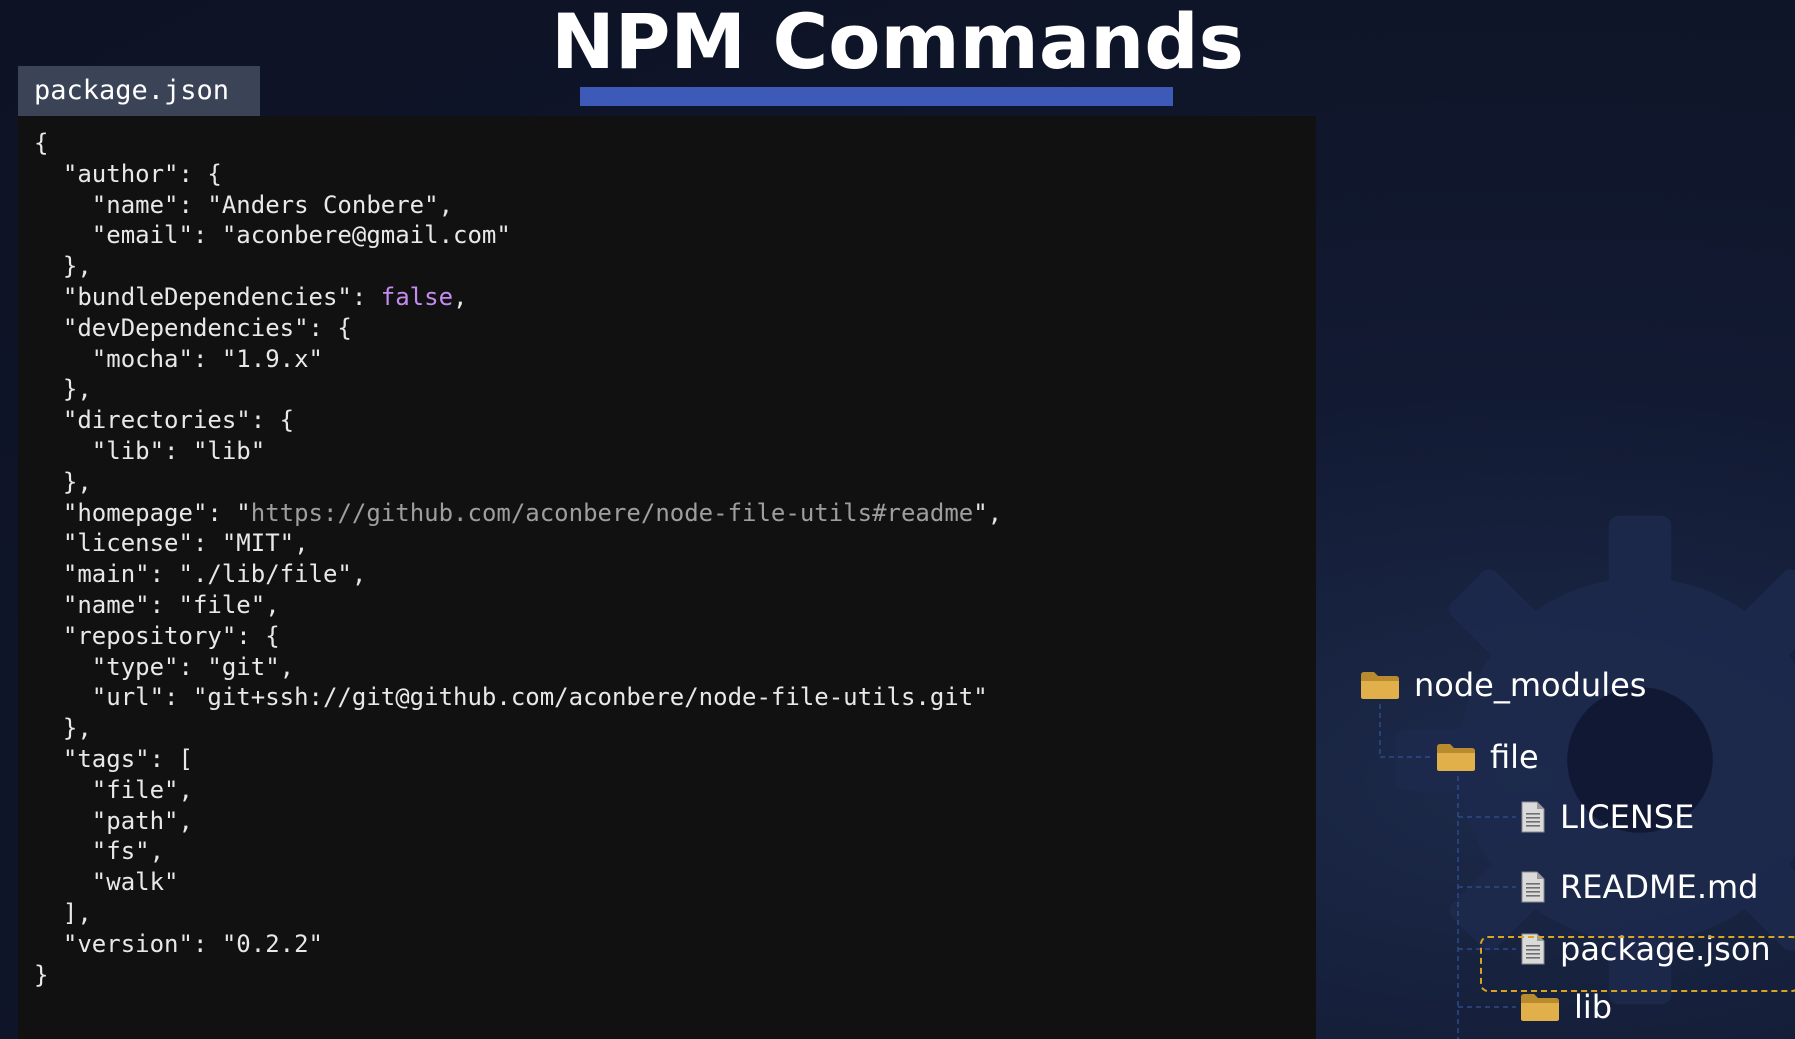 Image resolution: width=1795 pixels, height=1039 pixels. I want to click on code-line: "lib", so click(150, 450).